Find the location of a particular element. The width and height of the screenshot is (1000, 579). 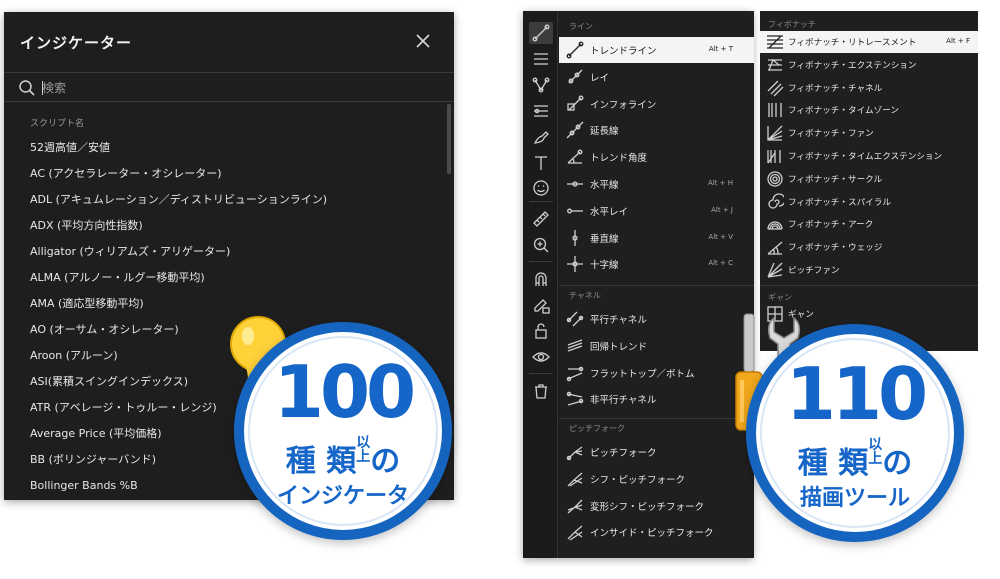

ruler-icon is located at coordinates (541, 219).